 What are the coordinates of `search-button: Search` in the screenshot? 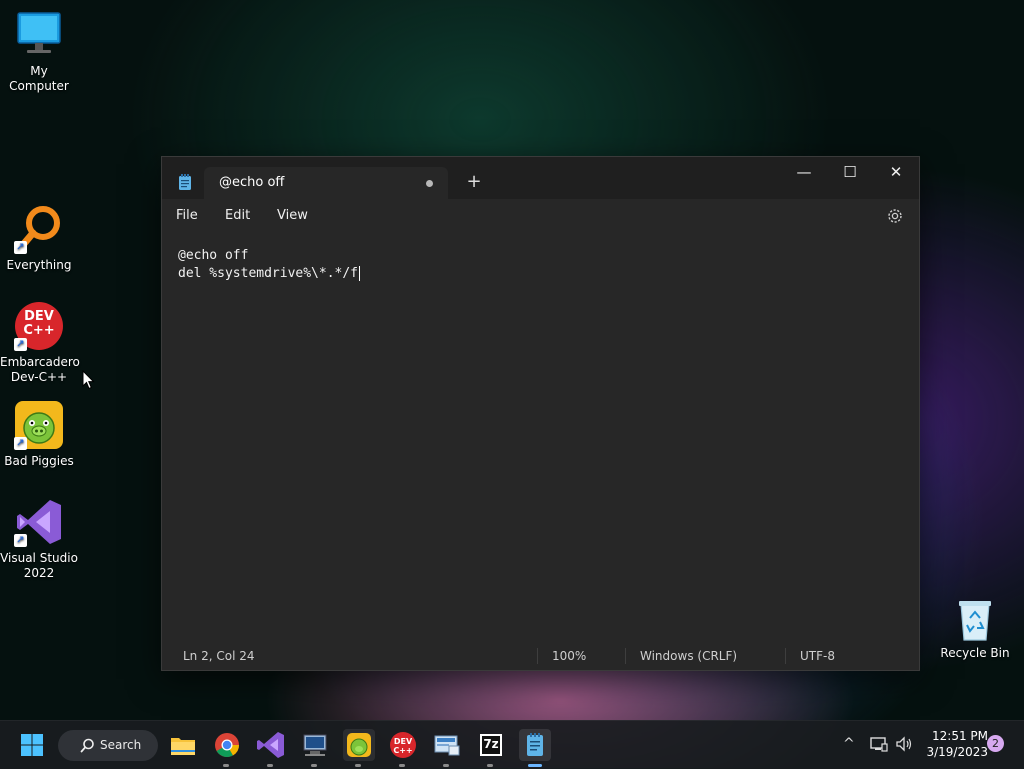 It's located at (108, 745).